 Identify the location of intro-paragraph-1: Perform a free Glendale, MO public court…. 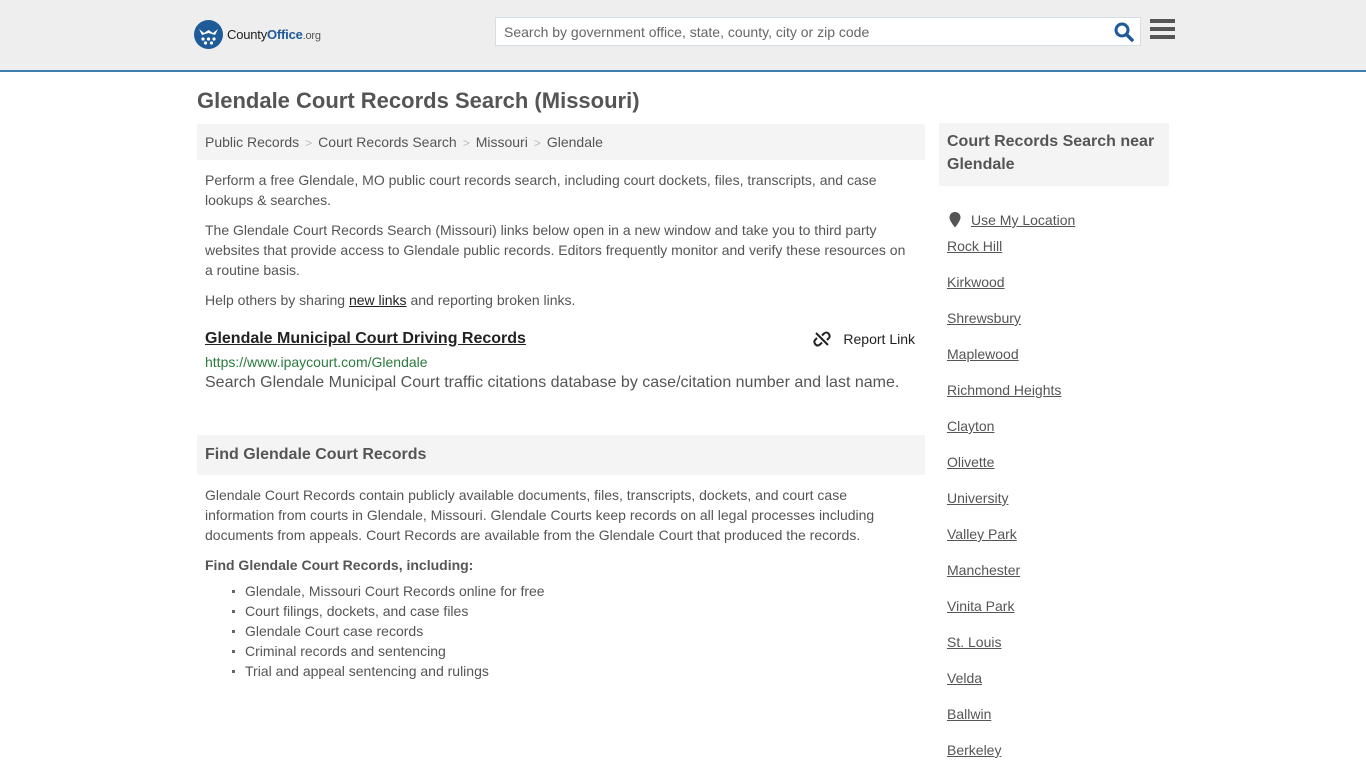
(541, 190).